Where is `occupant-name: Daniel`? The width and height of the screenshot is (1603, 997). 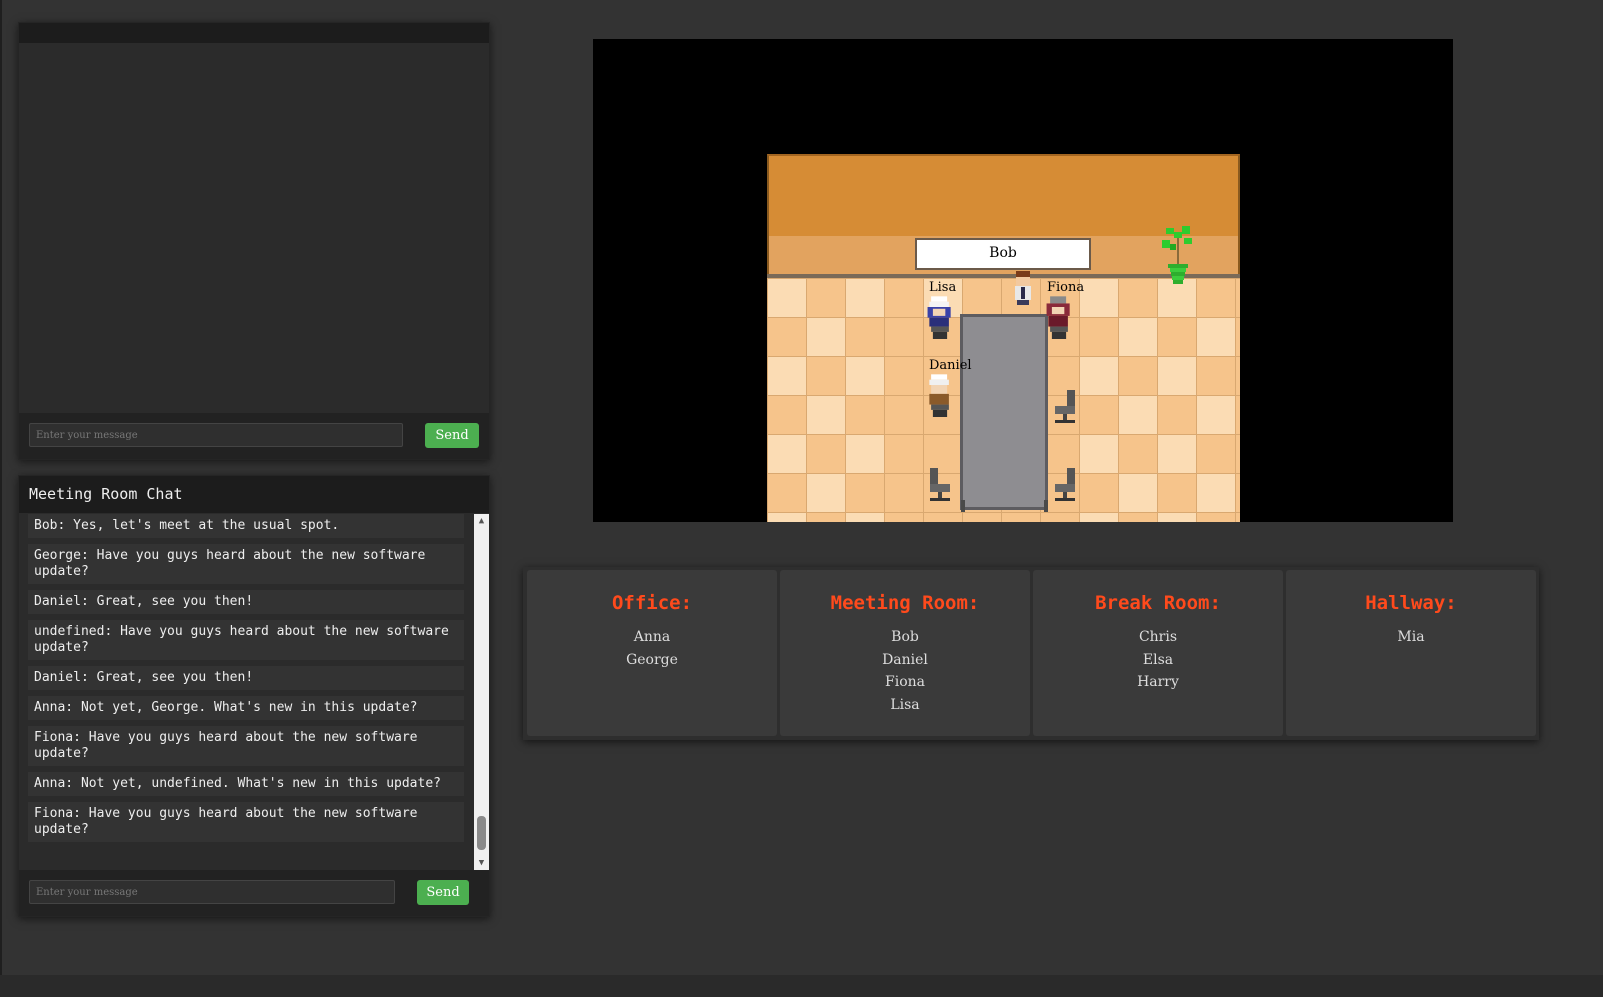
occupant-name: Daniel is located at coordinates (905, 659).